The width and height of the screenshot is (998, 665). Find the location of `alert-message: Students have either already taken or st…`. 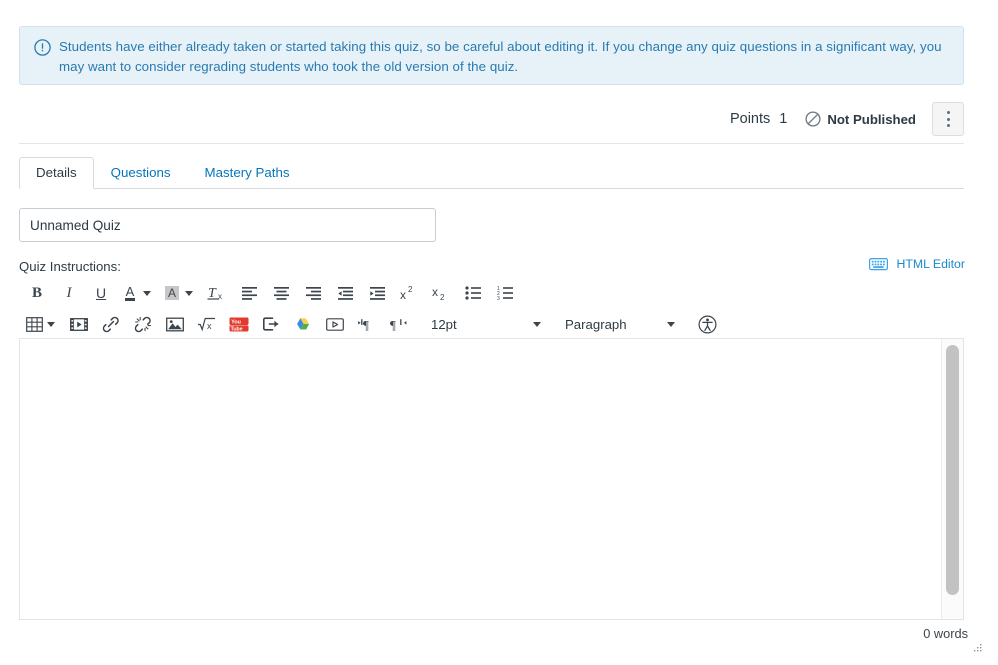

alert-message: Students have either already taken or st… is located at coordinates (500, 56).